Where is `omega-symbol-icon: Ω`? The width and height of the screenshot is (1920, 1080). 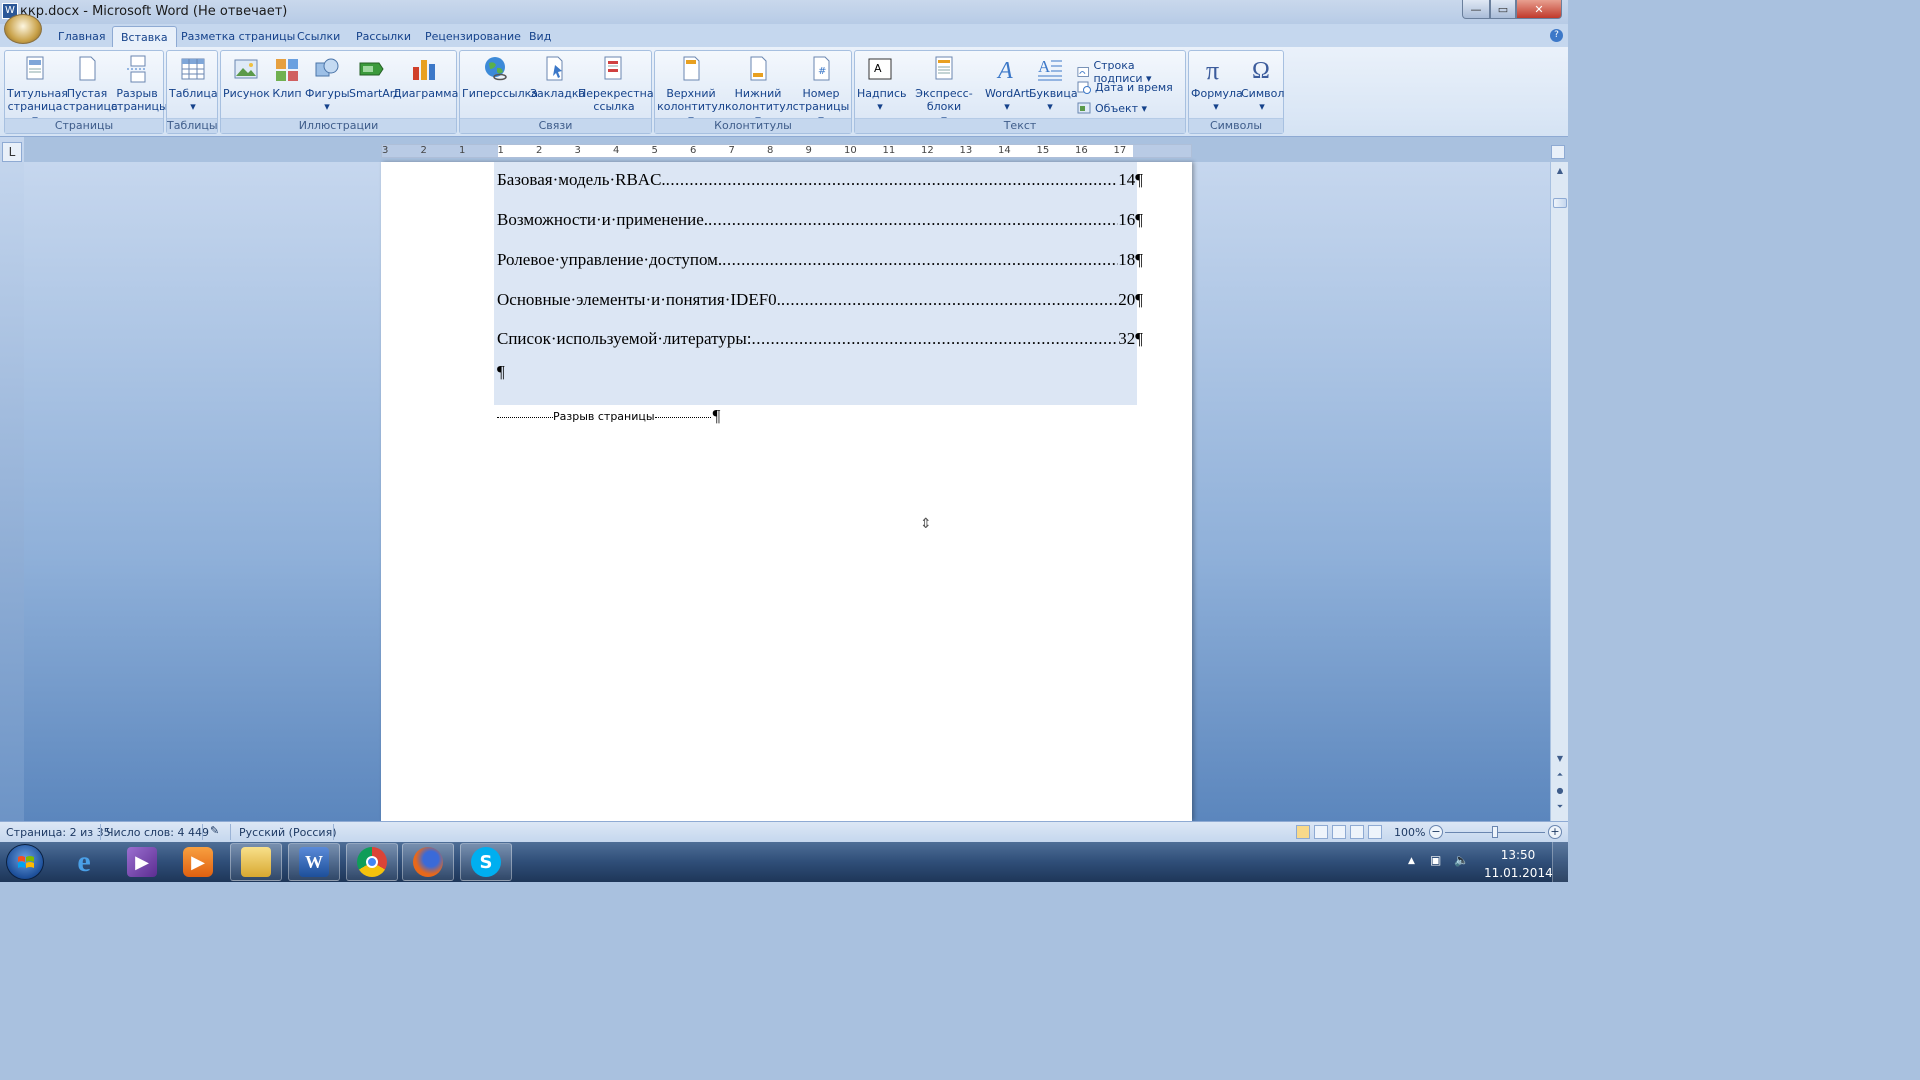
omega-symbol-icon: Ω is located at coordinates (1261, 70).